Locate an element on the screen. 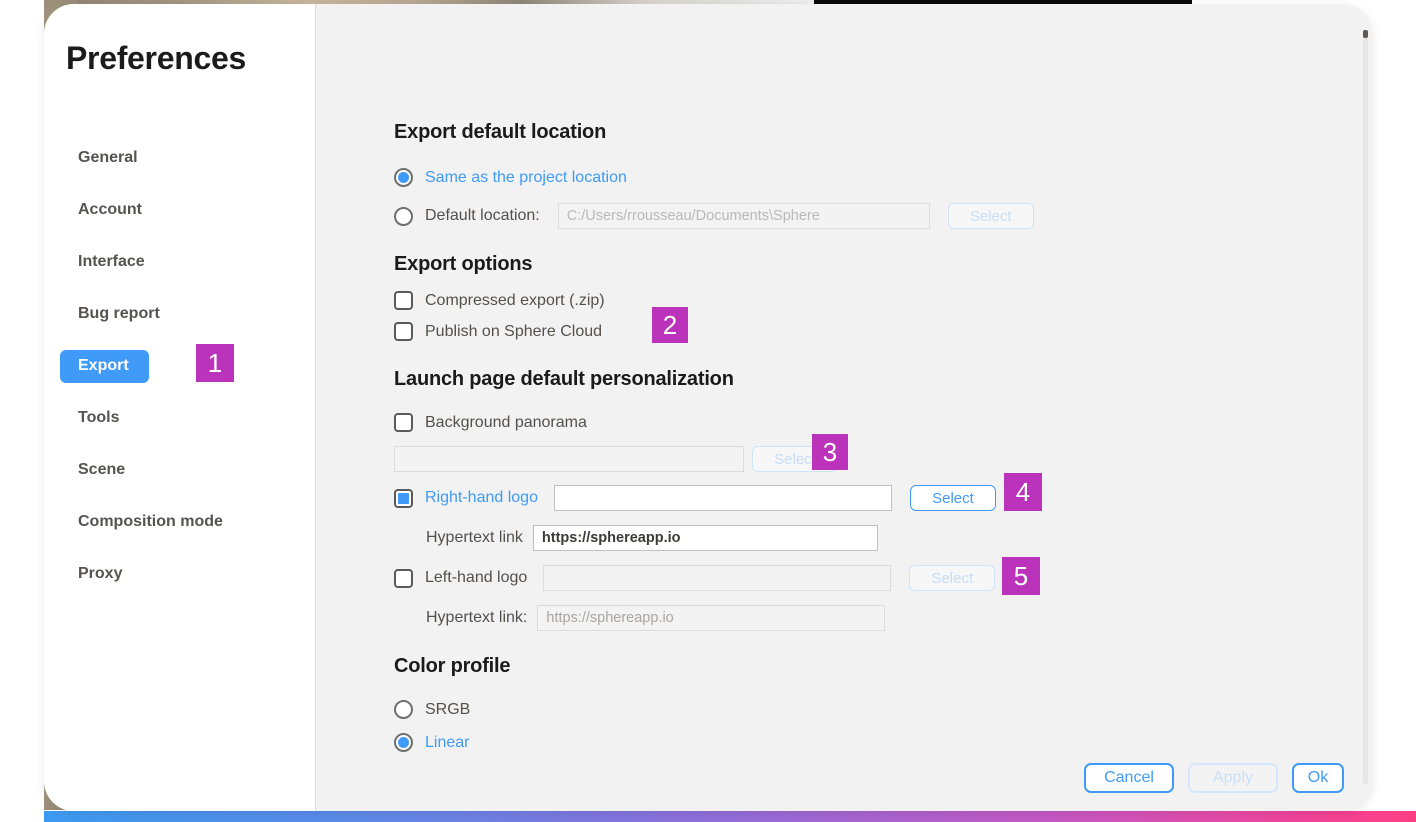 The width and height of the screenshot is (1416, 822). sidebar-item-proxy: Proxy is located at coordinates (179, 574).